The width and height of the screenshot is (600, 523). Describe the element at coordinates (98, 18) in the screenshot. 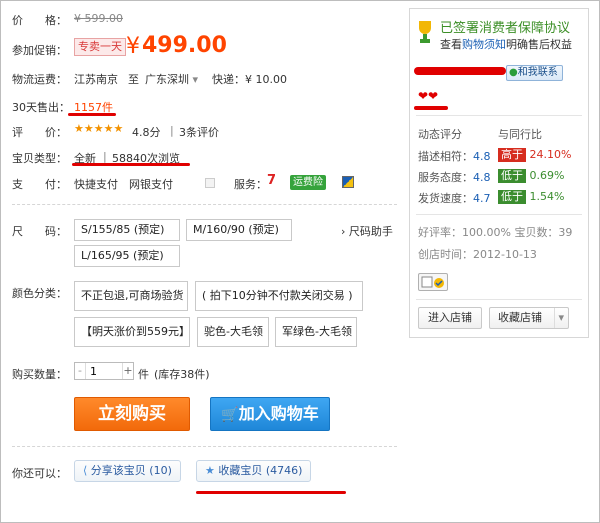

I see `original-price: ¥ 599.00` at that location.